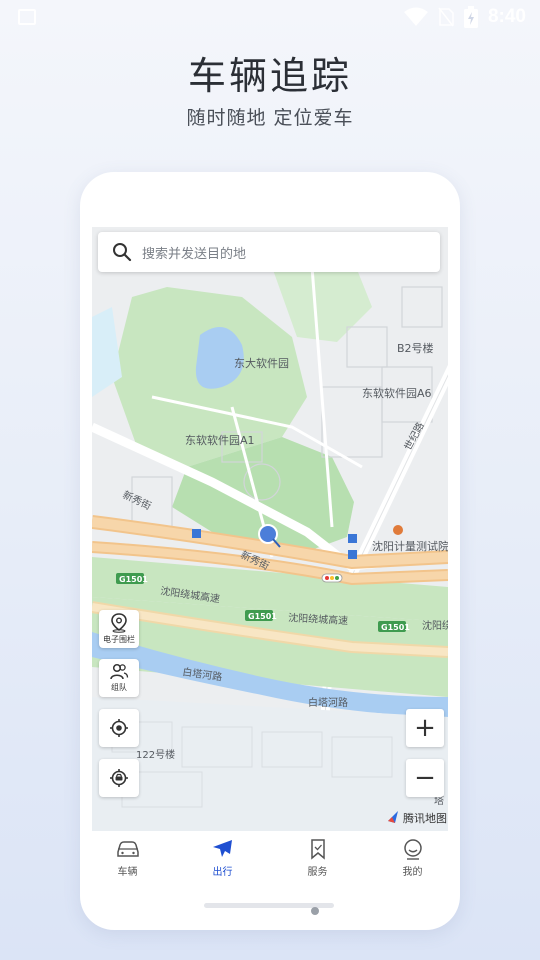 This screenshot has height=960, width=540. What do you see at coordinates (119, 671) in the screenshot?
I see `team-icon` at bounding box center [119, 671].